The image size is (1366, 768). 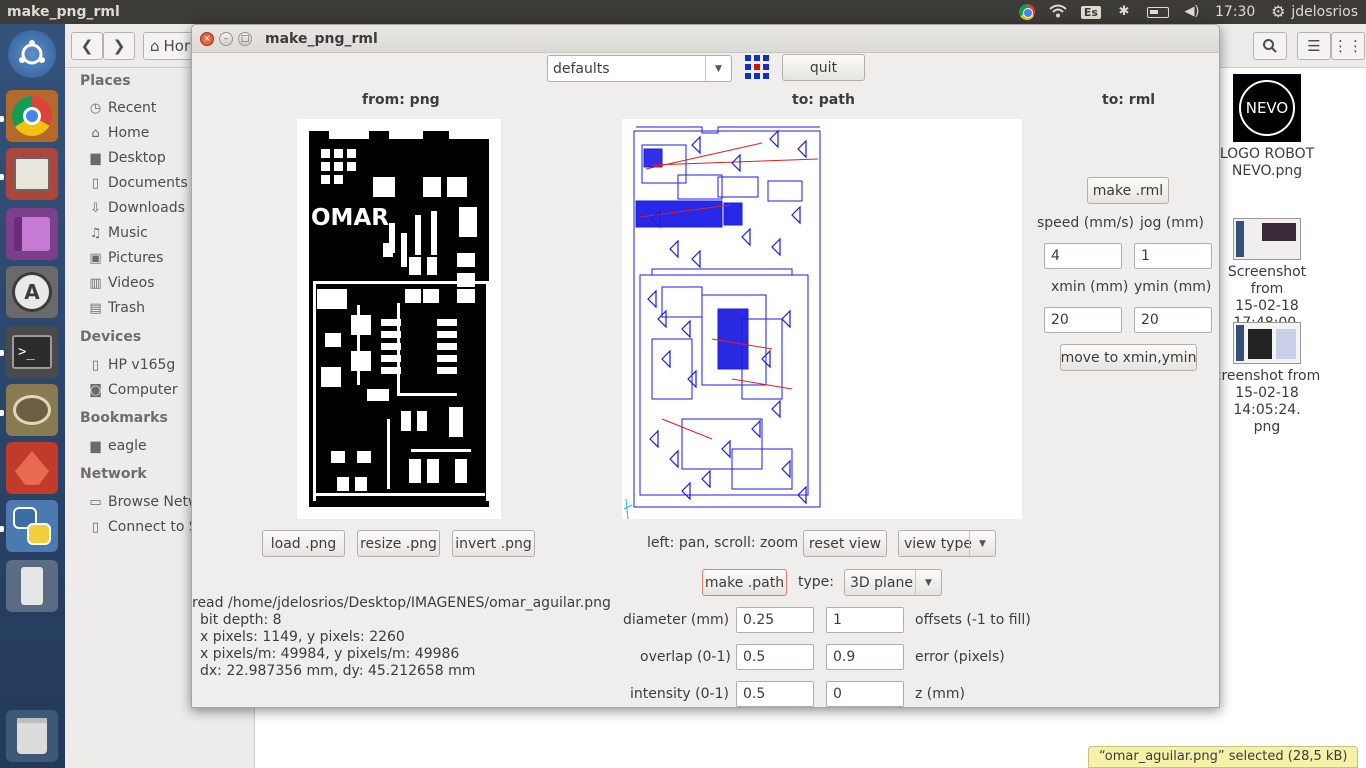 I want to click on chrome-launcher-icon, so click(x=32, y=116).